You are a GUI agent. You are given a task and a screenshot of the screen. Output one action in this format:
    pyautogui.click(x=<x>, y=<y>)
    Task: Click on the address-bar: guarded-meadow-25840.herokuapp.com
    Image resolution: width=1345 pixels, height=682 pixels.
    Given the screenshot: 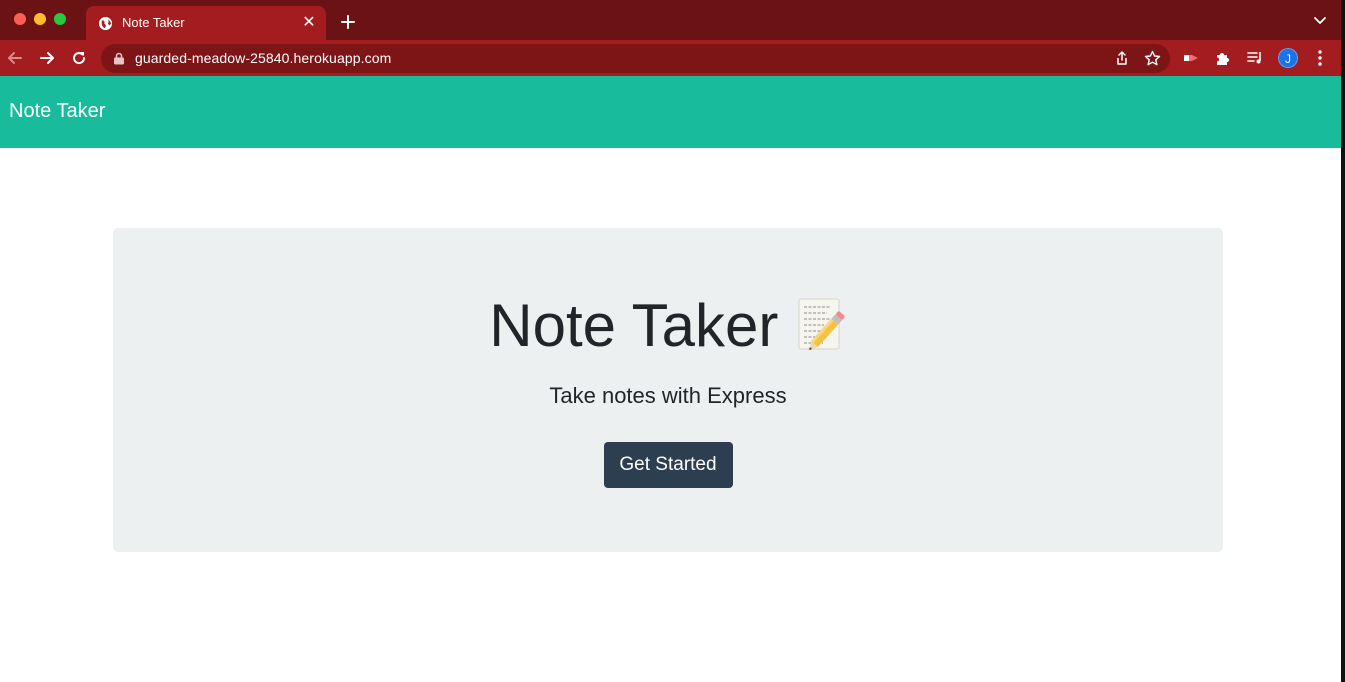 What is the action you would take?
    pyautogui.click(x=635, y=58)
    